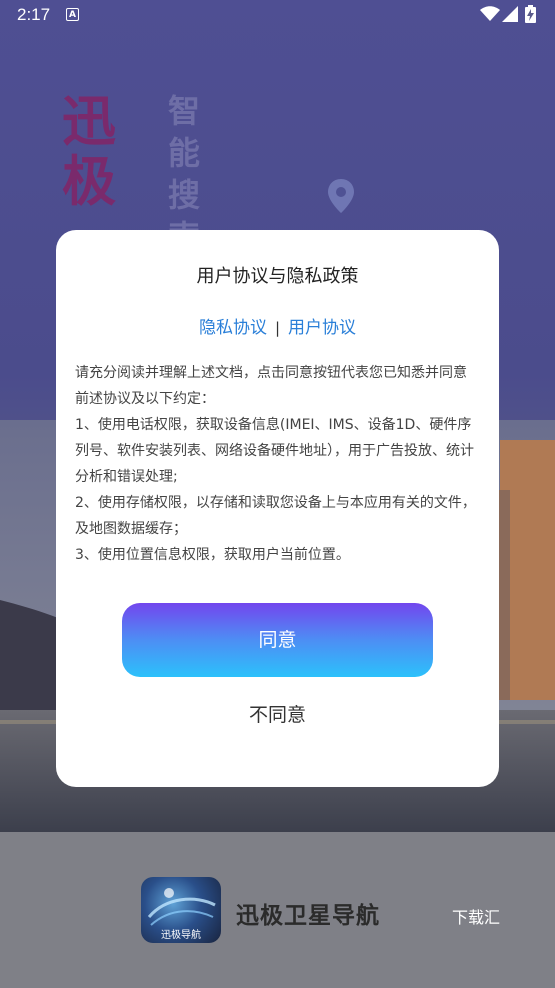 The image size is (555, 988). What do you see at coordinates (34, 14) in the screenshot?
I see `status-time: 2:17` at bounding box center [34, 14].